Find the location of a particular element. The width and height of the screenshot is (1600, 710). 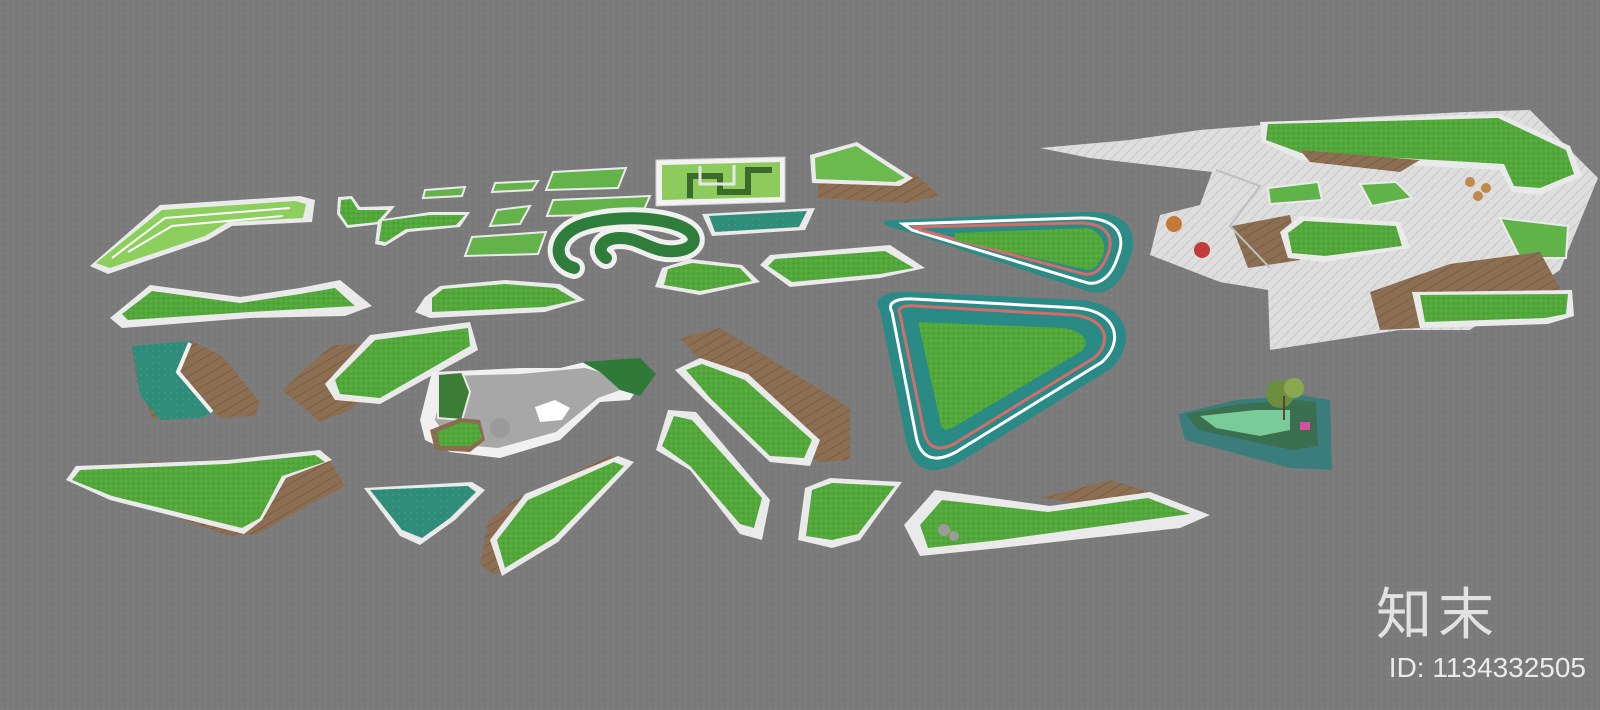

hedge-maze-block is located at coordinates (720, 181).